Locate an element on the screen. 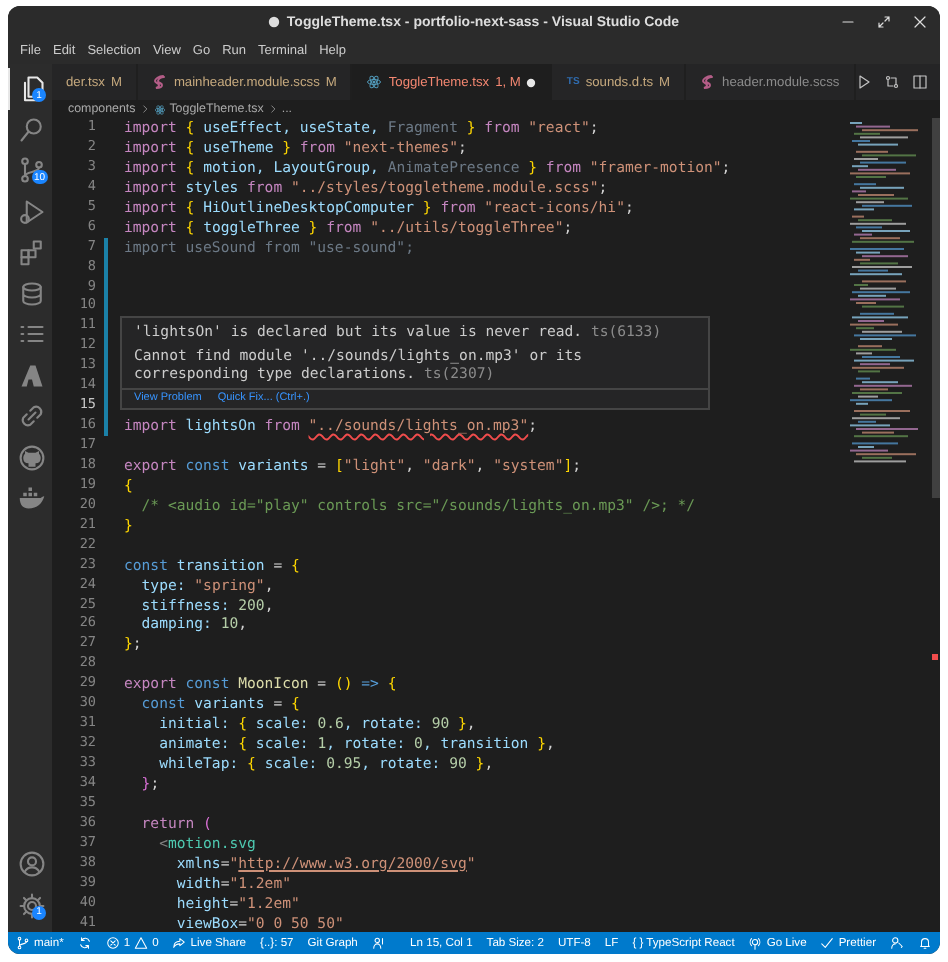 The height and width of the screenshot is (962, 948). whale-icon is located at coordinates (31, 498).